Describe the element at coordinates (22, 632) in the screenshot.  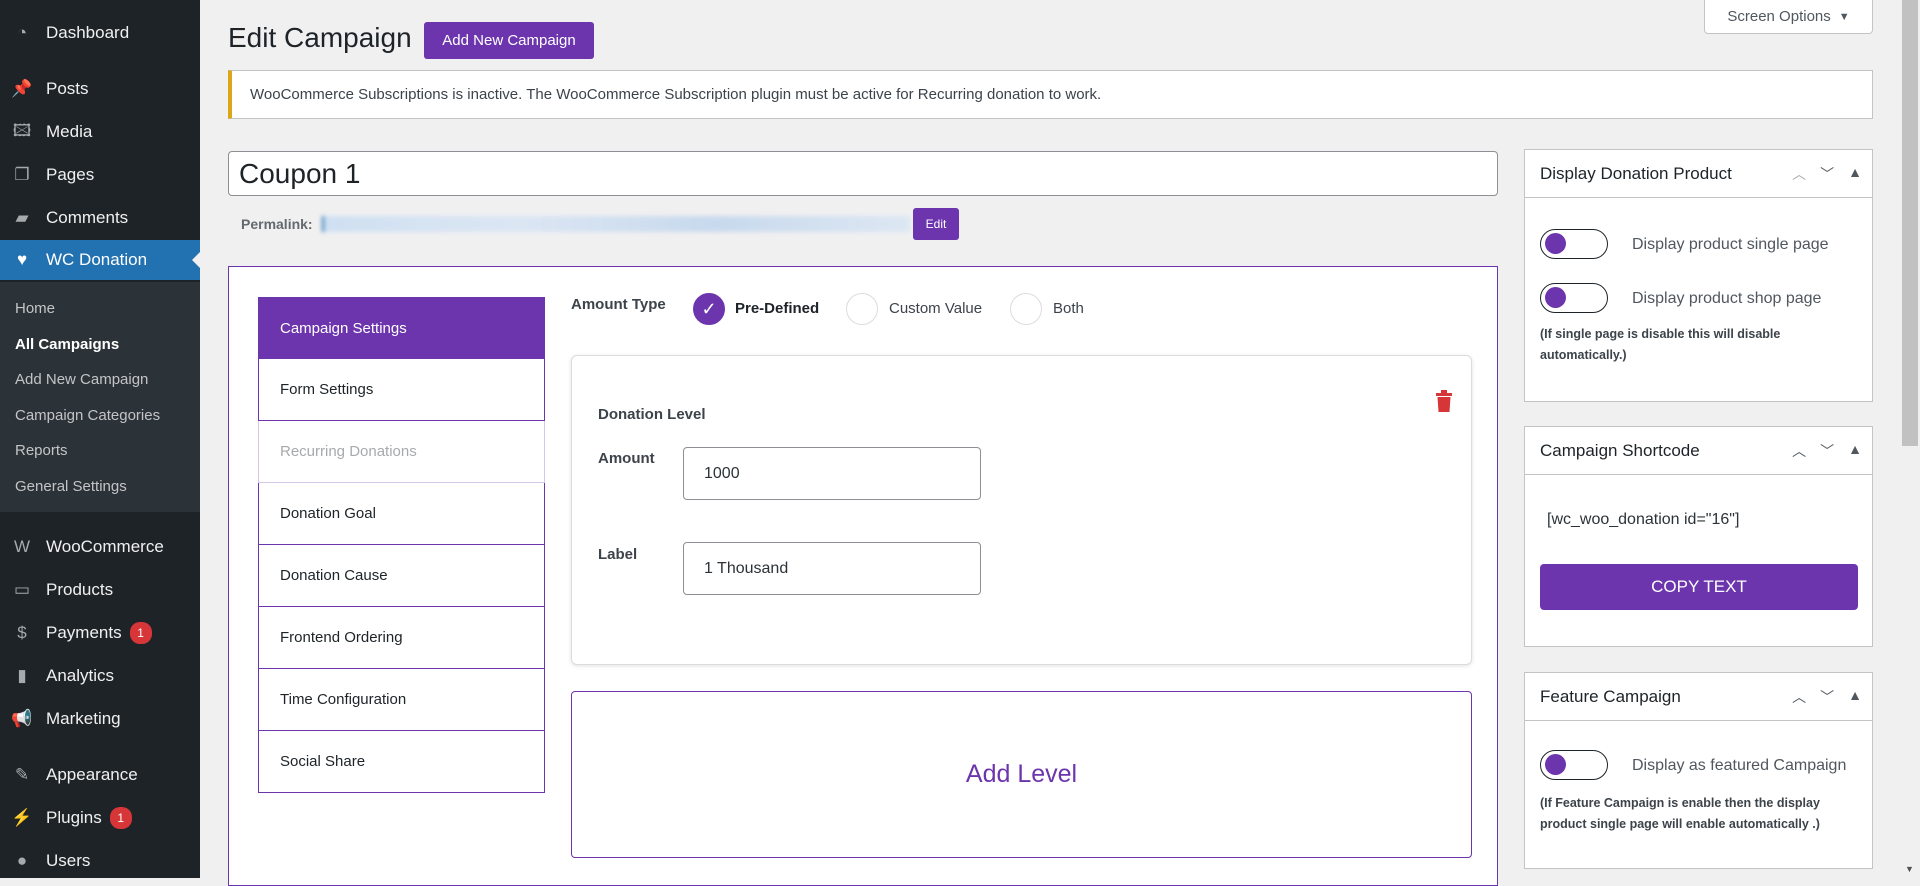
I see `dollar-icon: $` at that location.